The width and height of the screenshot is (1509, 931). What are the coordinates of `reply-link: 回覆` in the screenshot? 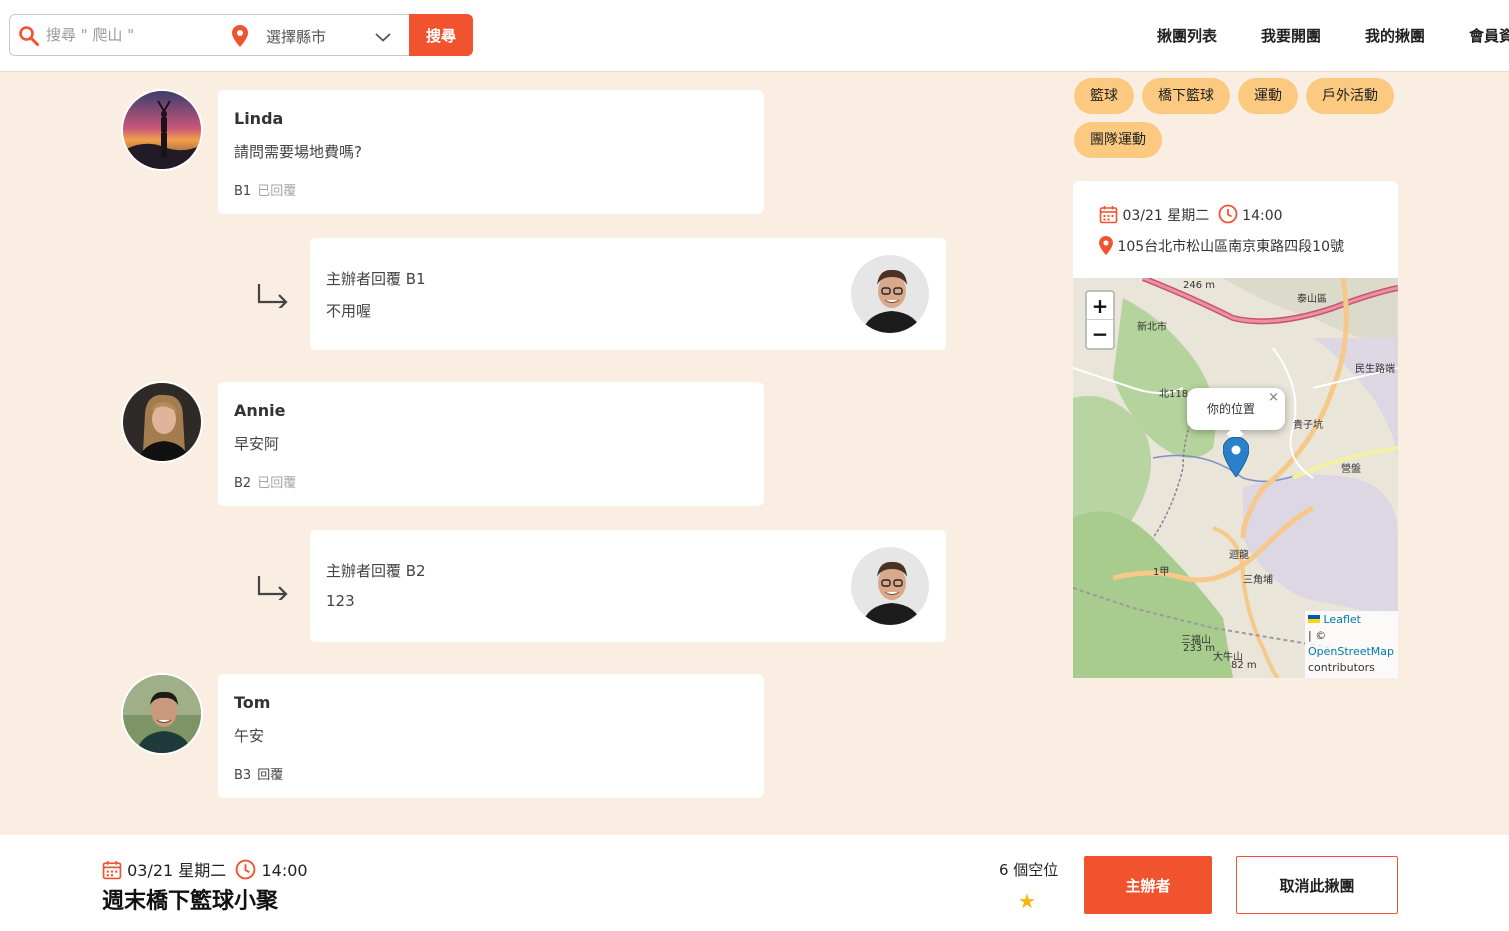 It's located at (270, 775).